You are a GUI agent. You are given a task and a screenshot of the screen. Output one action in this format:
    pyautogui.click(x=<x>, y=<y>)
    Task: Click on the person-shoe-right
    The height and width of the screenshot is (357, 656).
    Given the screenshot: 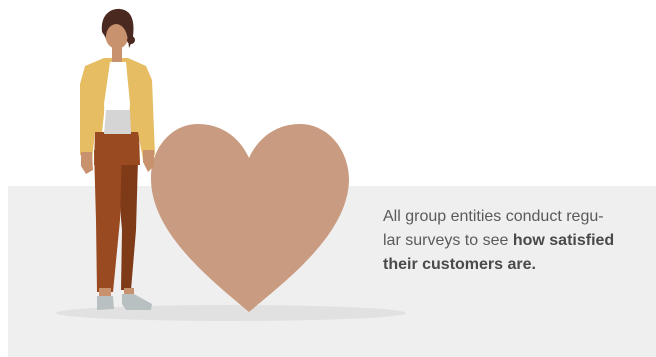 What is the action you would take?
    pyautogui.click(x=137, y=302)
    